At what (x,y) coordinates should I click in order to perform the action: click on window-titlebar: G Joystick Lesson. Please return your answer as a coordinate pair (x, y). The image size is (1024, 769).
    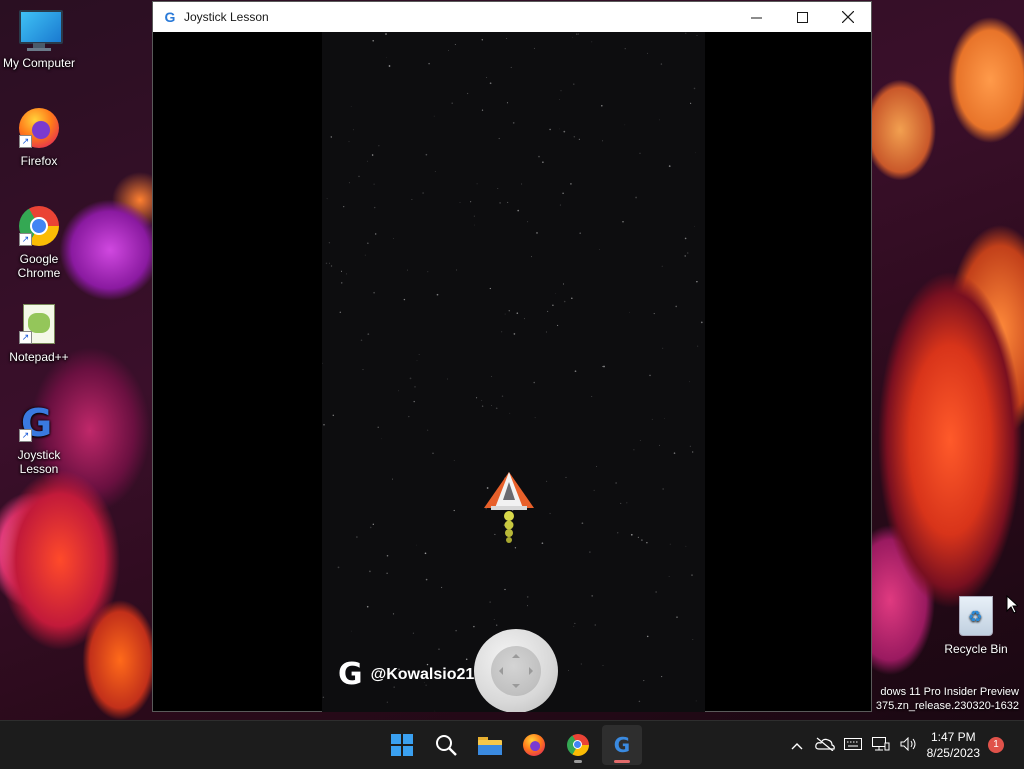
    Looking at the image, I should click on (512, 17).